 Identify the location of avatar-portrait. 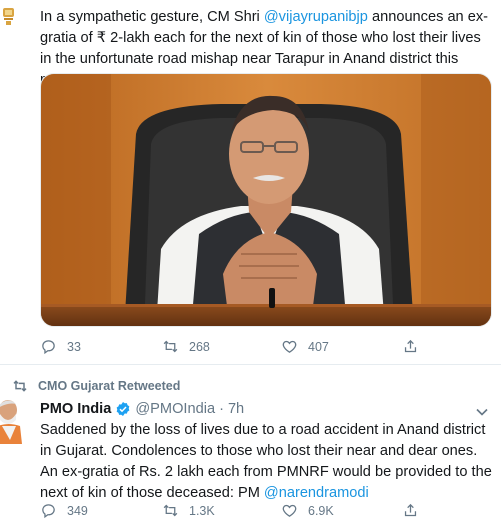
(13, 420).